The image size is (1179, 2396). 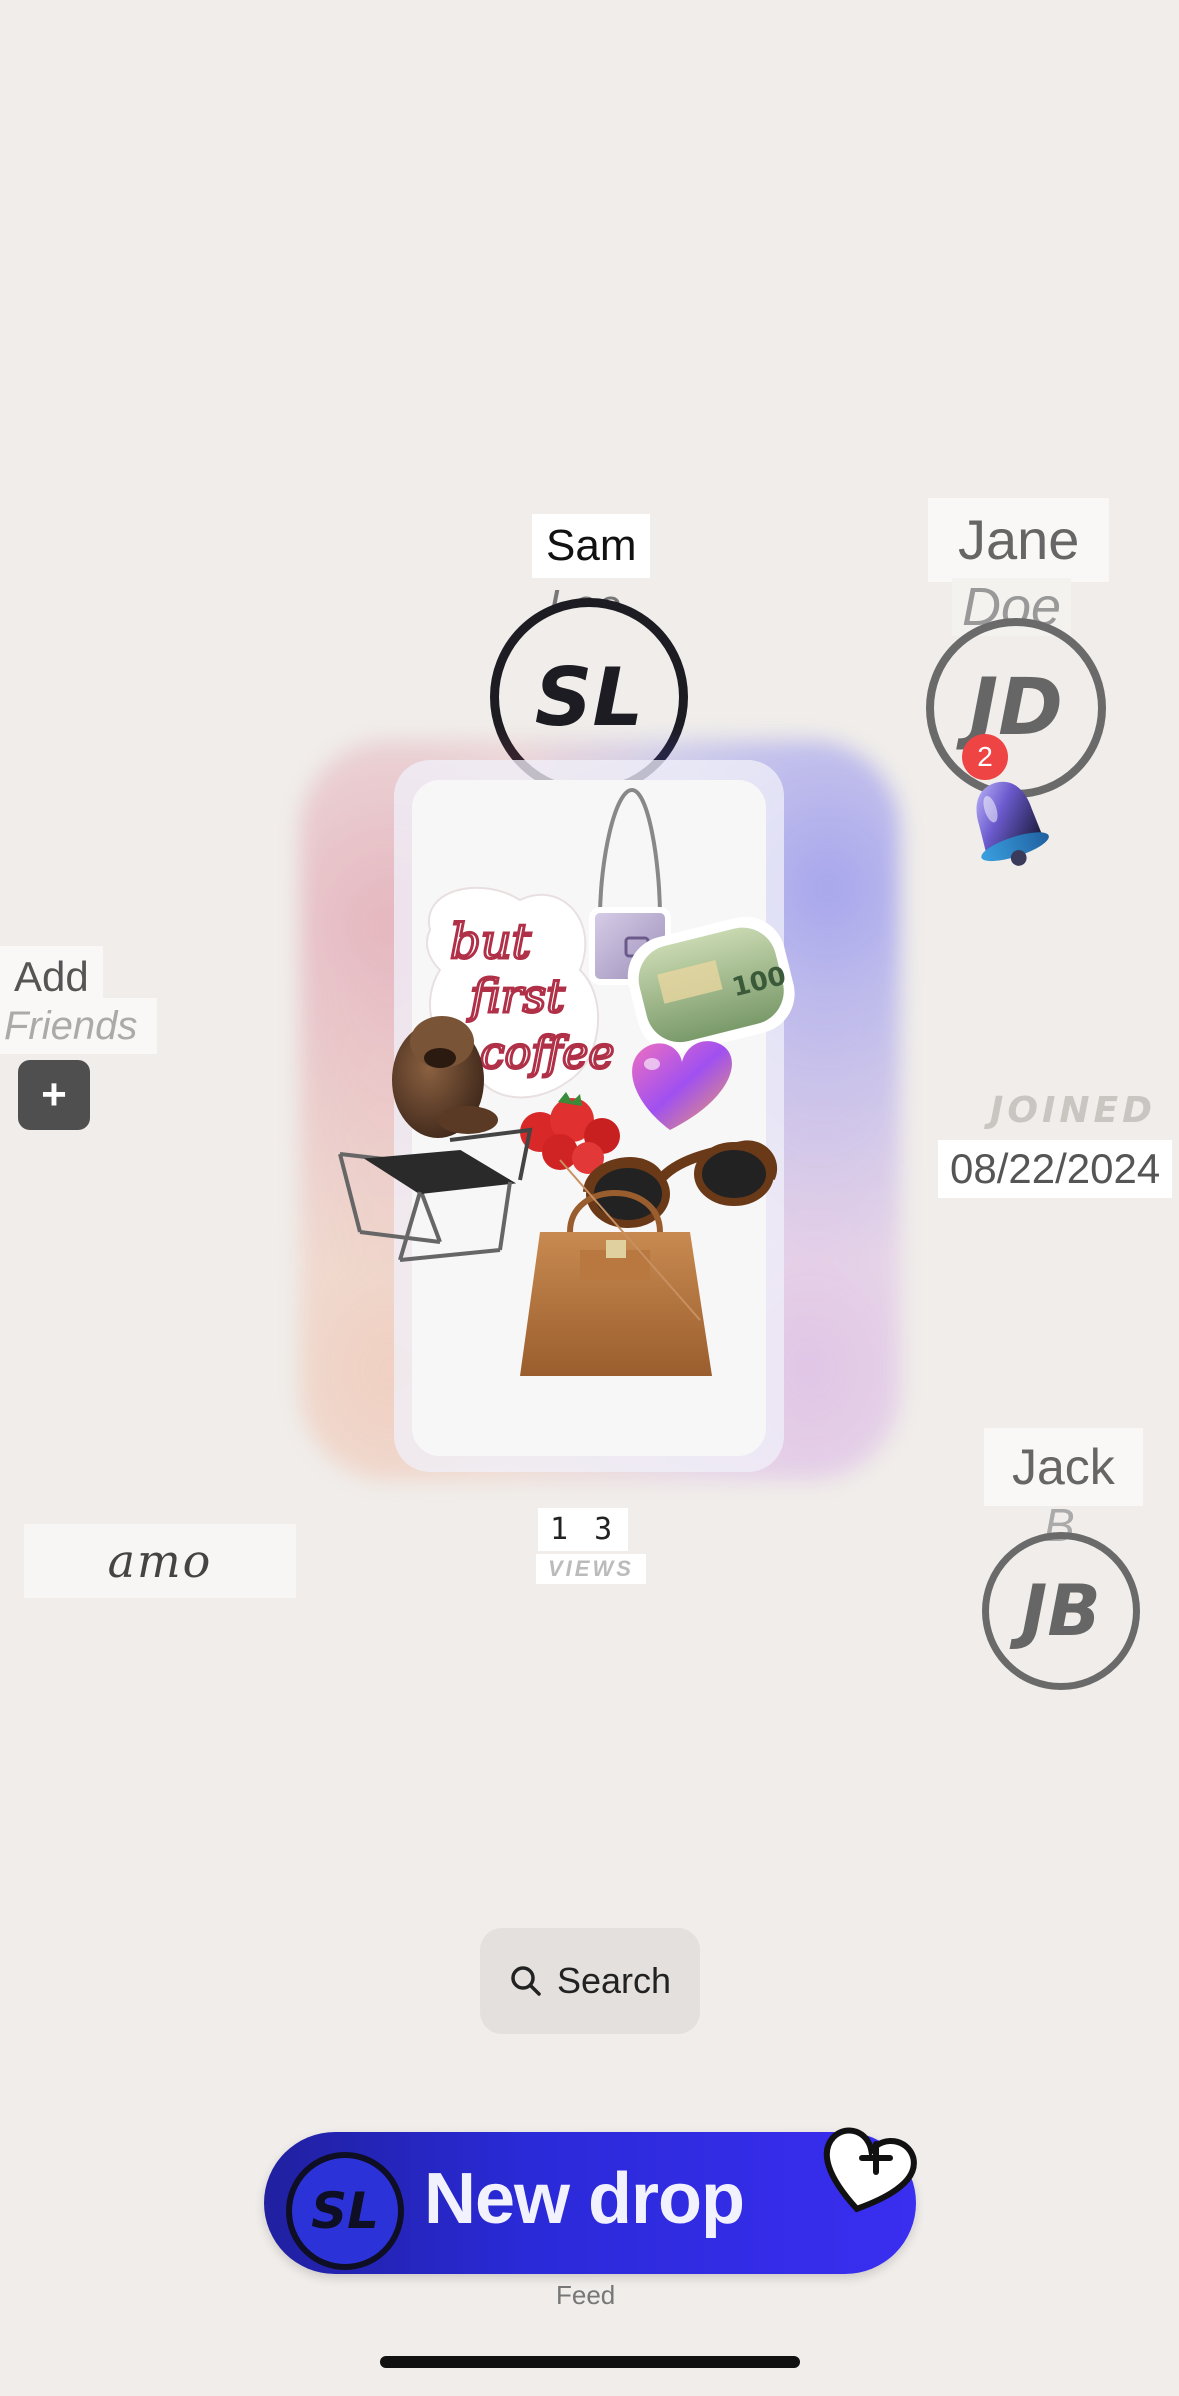 What do you see at coordinates (585, 2295) in the screenshot?
I see `tab-feed: Feed` at bounding box center [585, 2295].